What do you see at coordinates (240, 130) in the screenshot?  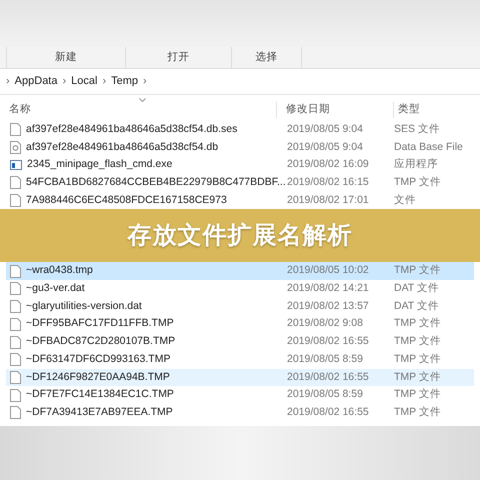 I see `file-row: af397ef28e484961ba48646a5d38cf54.db.ses 2019/08/05 9:04 SES 文件` at bounding box center [240, 130].